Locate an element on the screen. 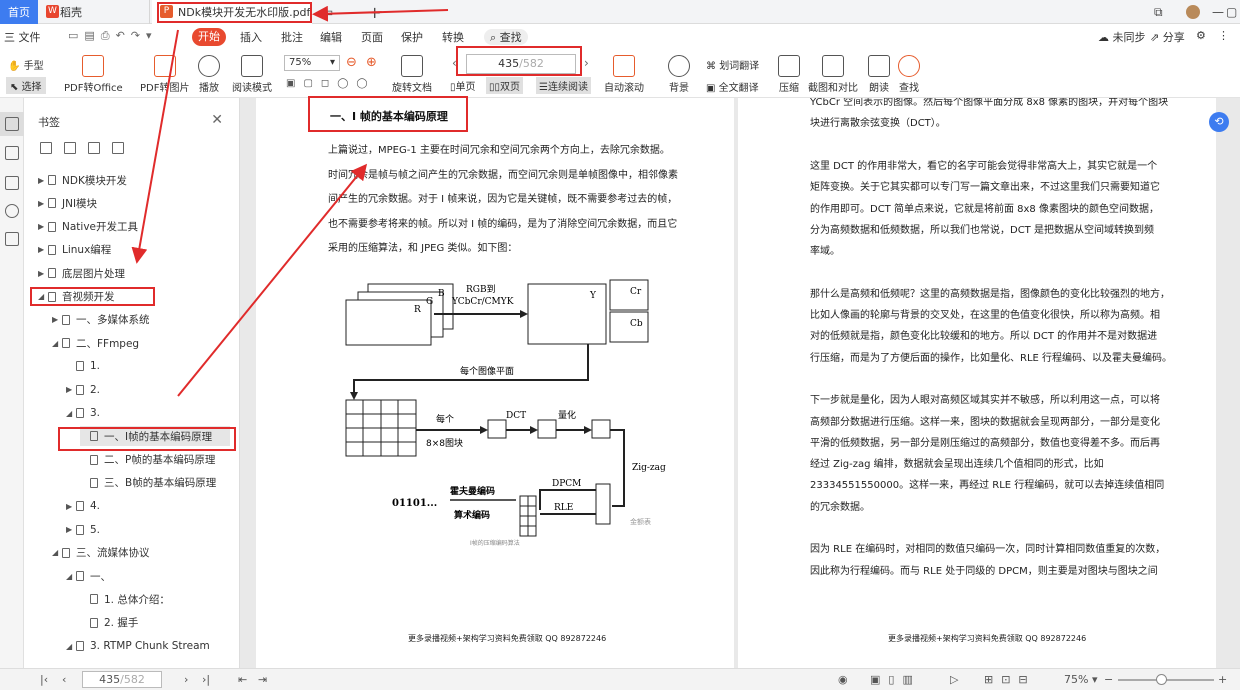  menu-annotate: 批注 is located at coordinates (292, 37).